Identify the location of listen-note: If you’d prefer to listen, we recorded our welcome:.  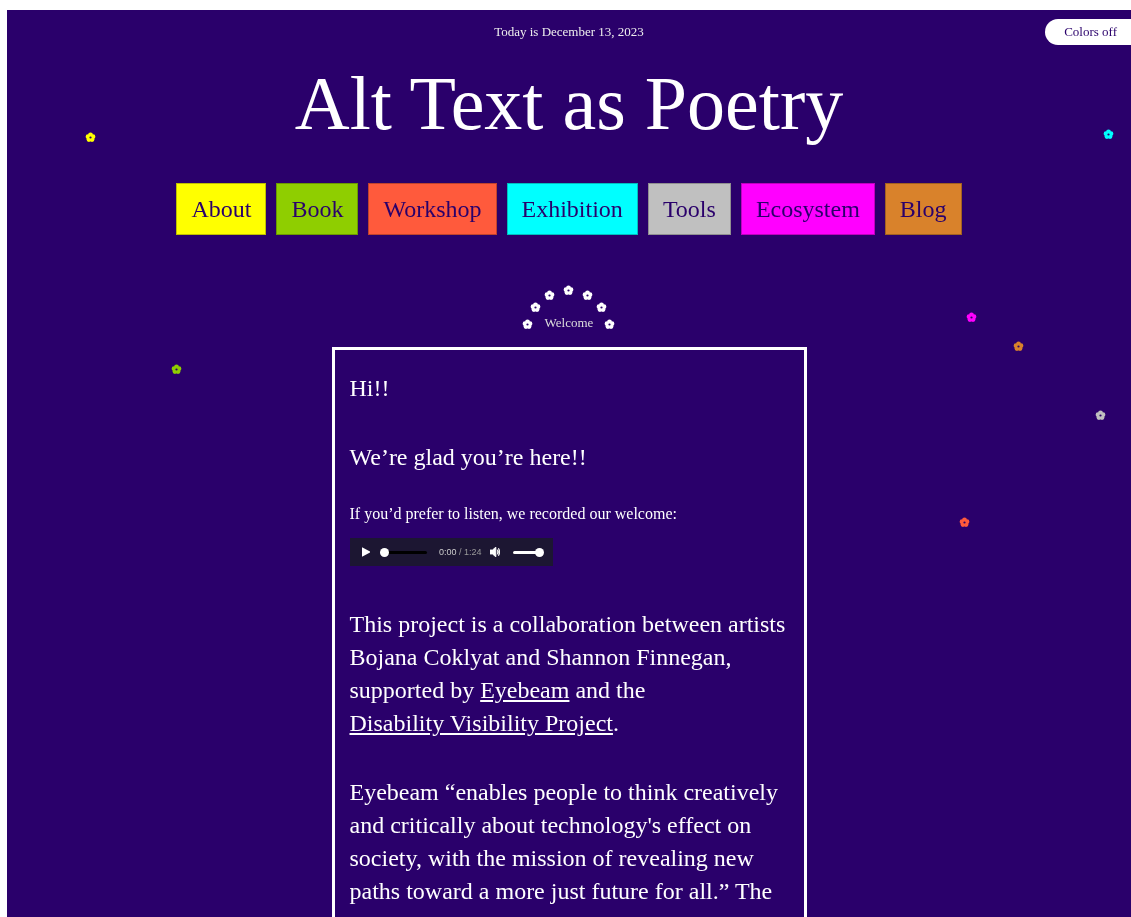
(513, 514).